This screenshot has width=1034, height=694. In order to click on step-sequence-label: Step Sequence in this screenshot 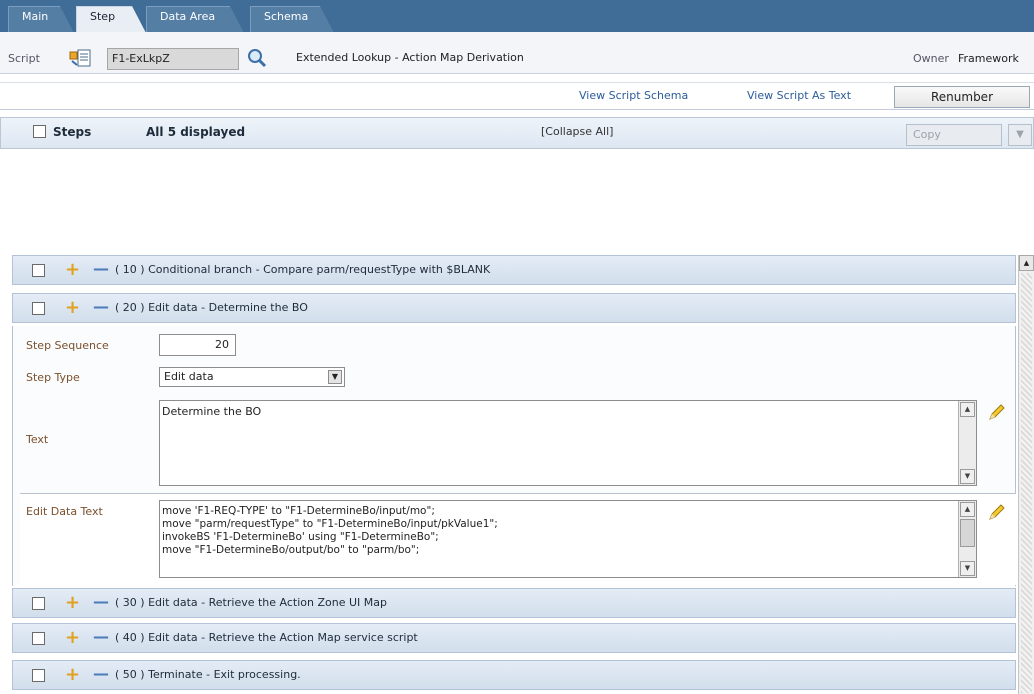, I will do `click(67, 345)`.